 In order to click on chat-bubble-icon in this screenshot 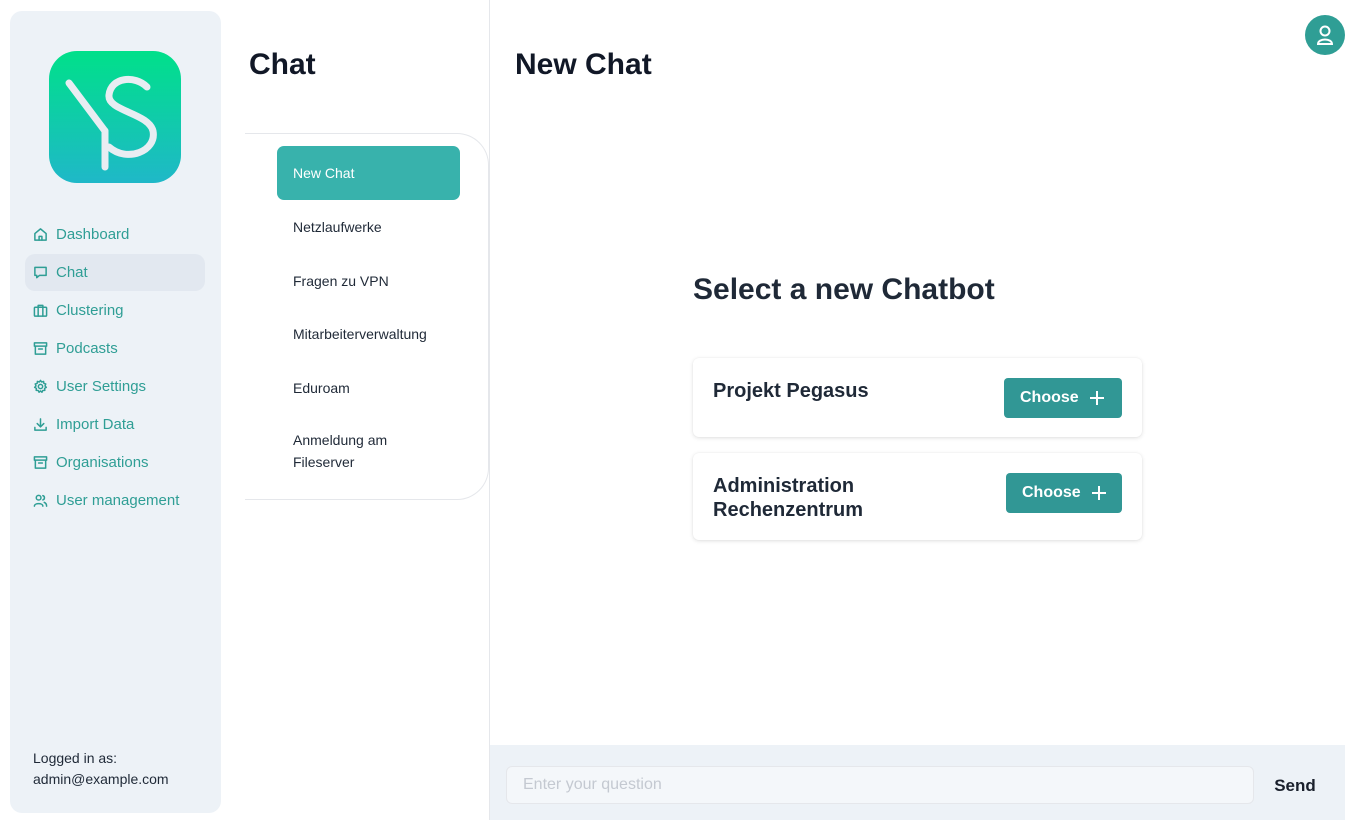, I will do `click(40, 272)`.